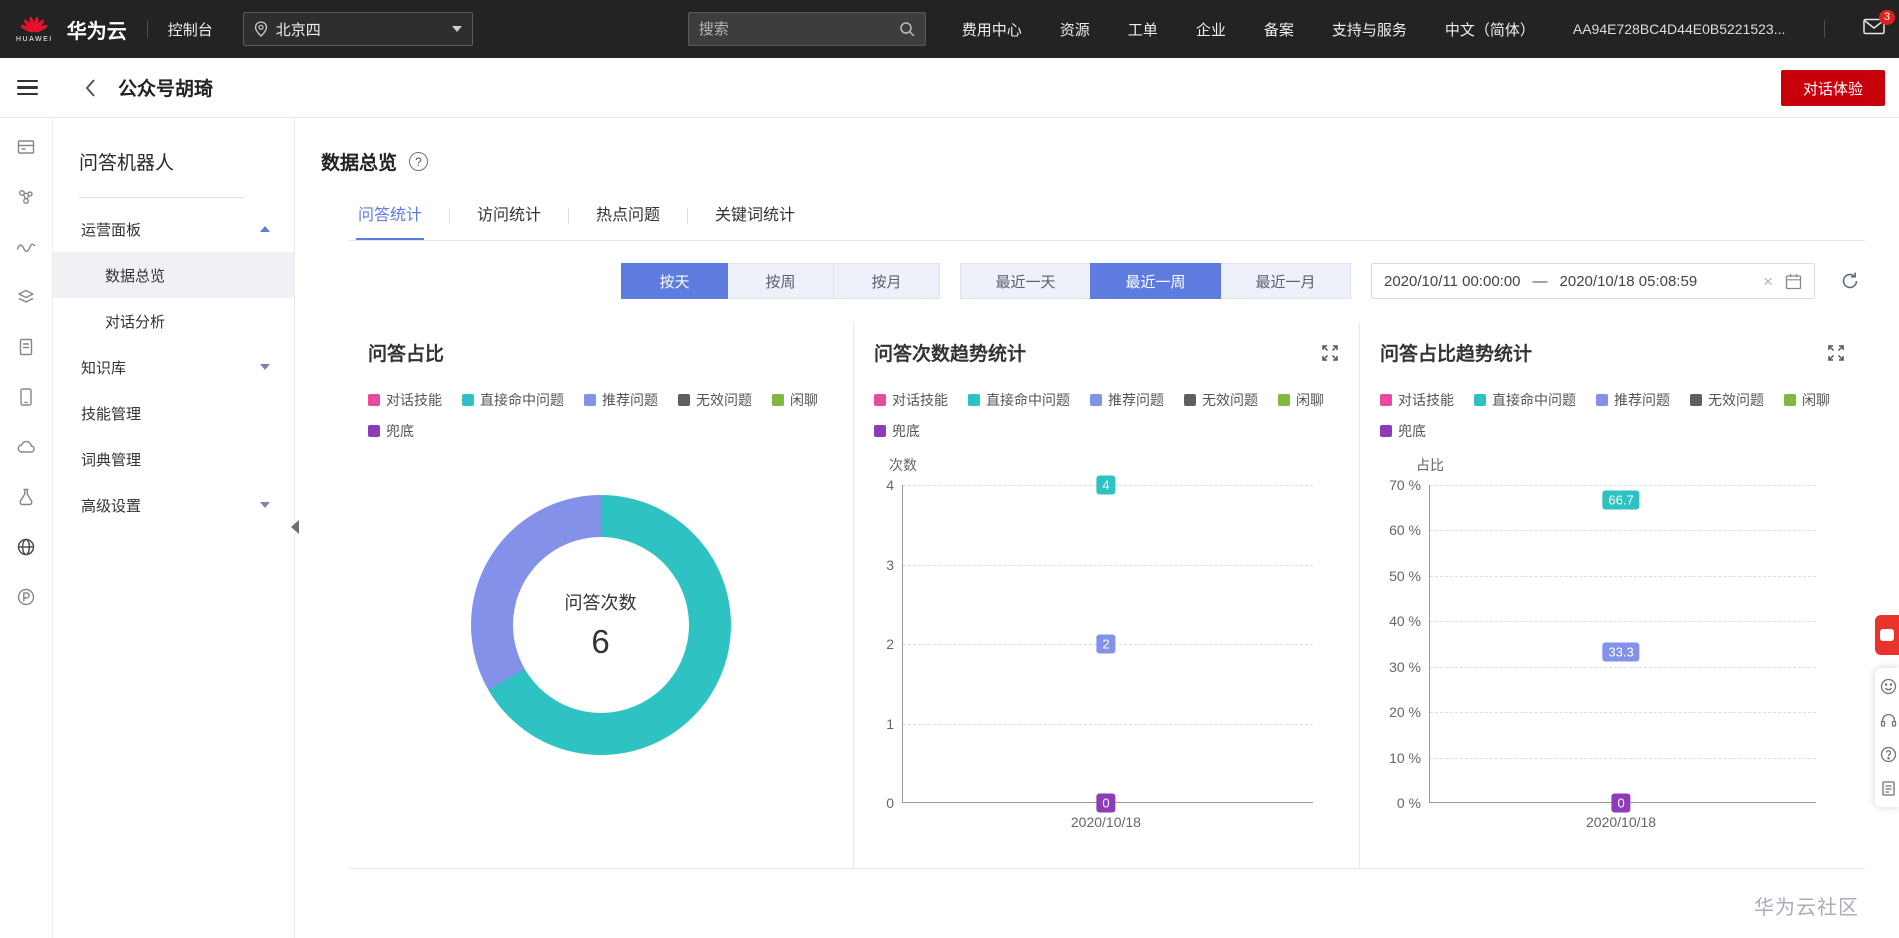 The width and height of the screenshot is (1899, 938). I want to click on btn-by-week: 按周, so click(780, 281).